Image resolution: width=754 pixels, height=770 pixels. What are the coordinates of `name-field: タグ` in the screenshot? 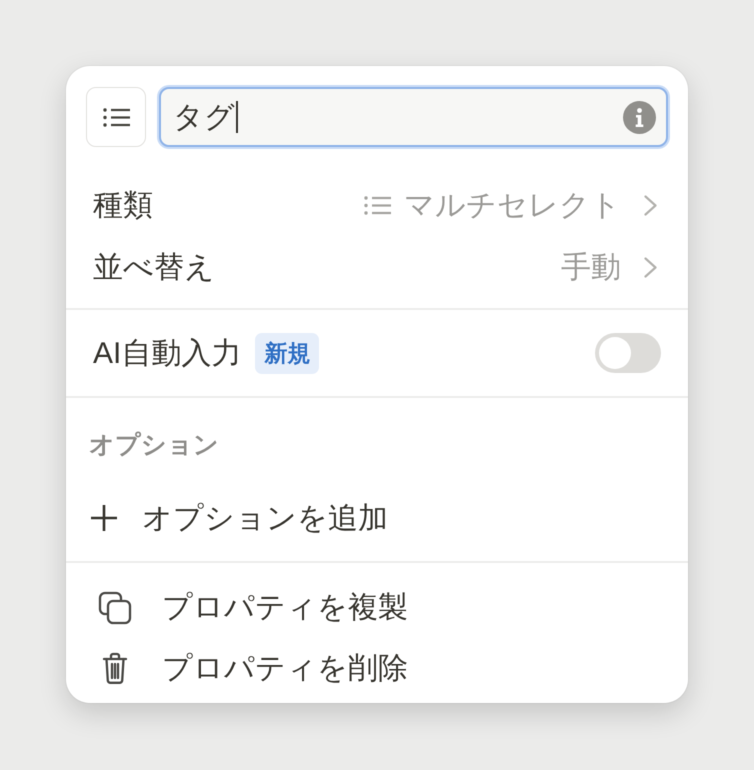 It's located at (413, 117).